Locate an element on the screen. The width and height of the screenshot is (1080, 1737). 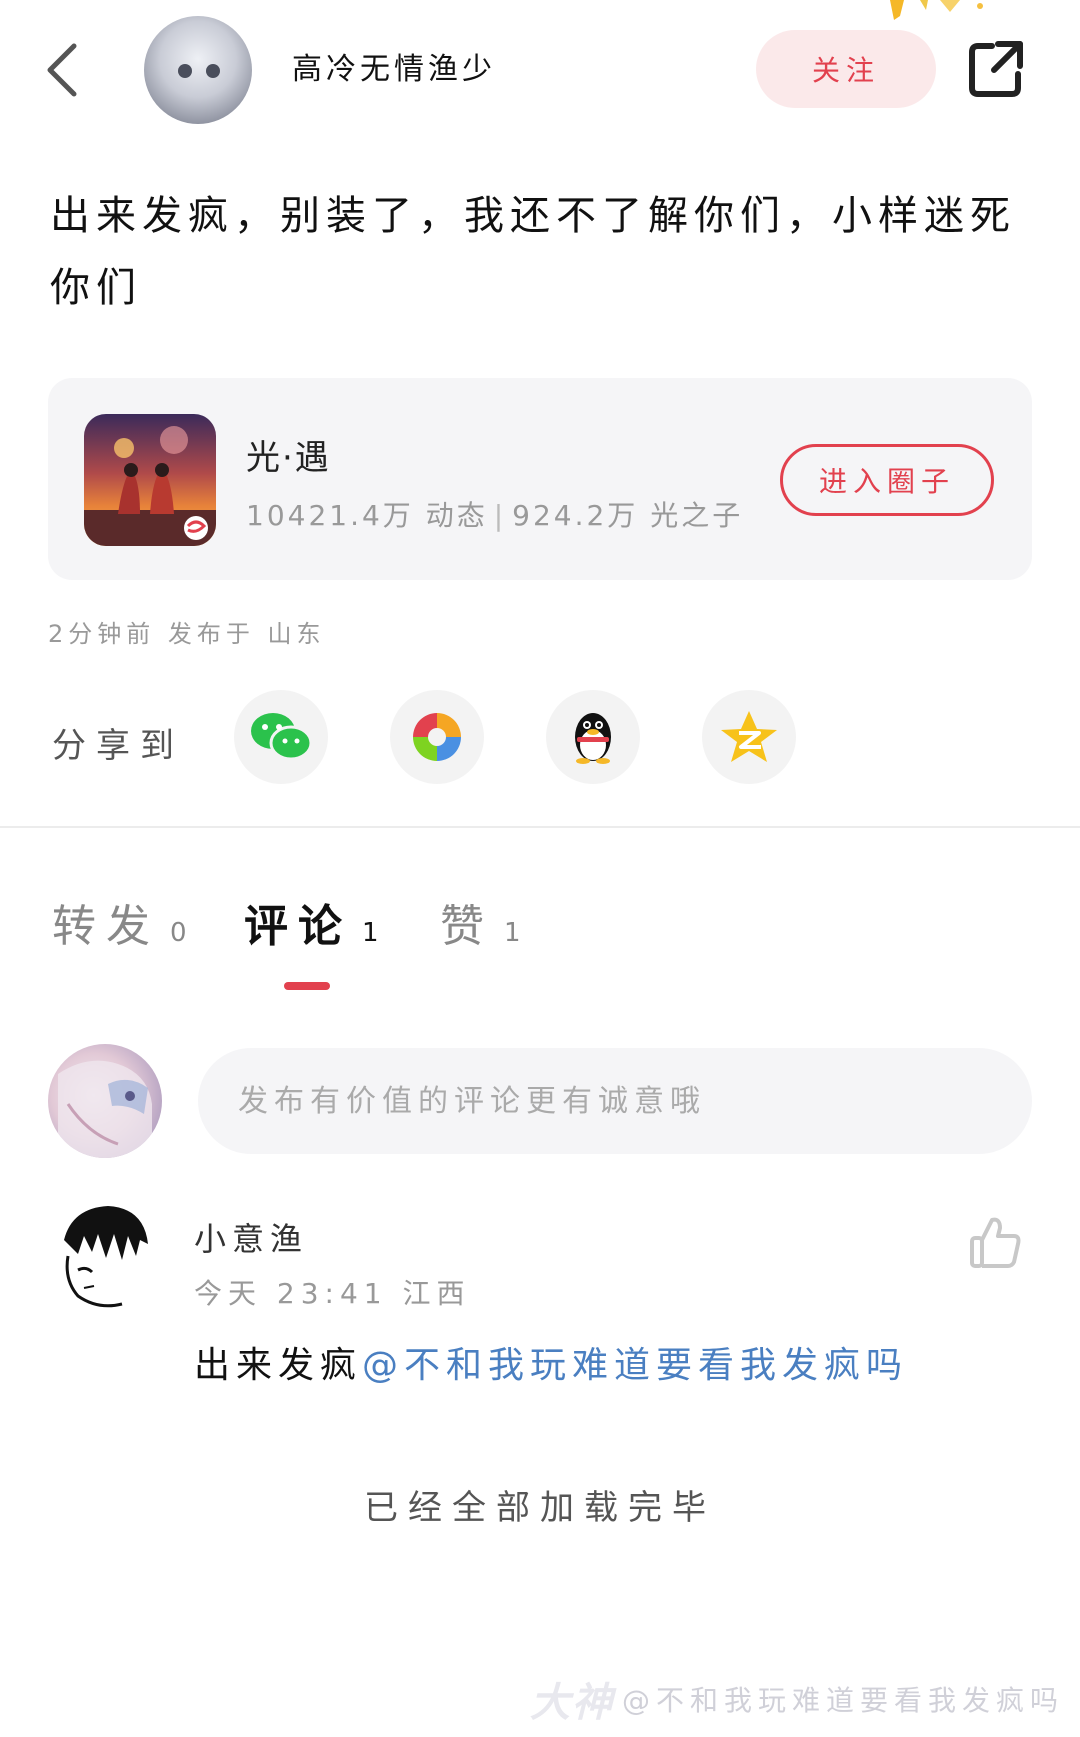
interaction-tabs: 转发 0 评论 1 赞 1 is located at coordinates (540, 945).